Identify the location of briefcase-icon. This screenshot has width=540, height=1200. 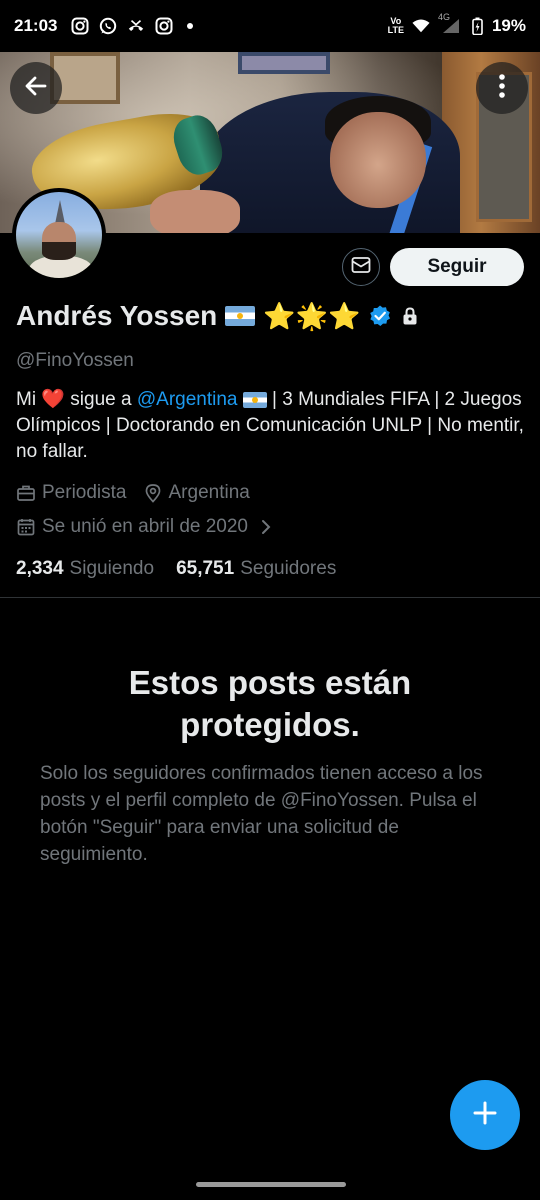
(26, 493).